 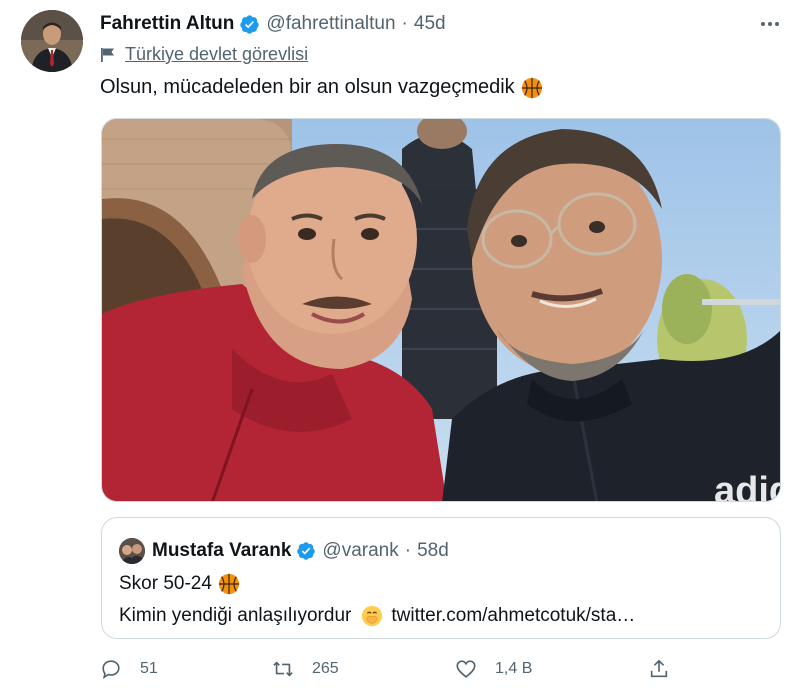 I want to click on quoted-text: Kimin yendiği anlaşılıyordur, so click(x=235, y=615).